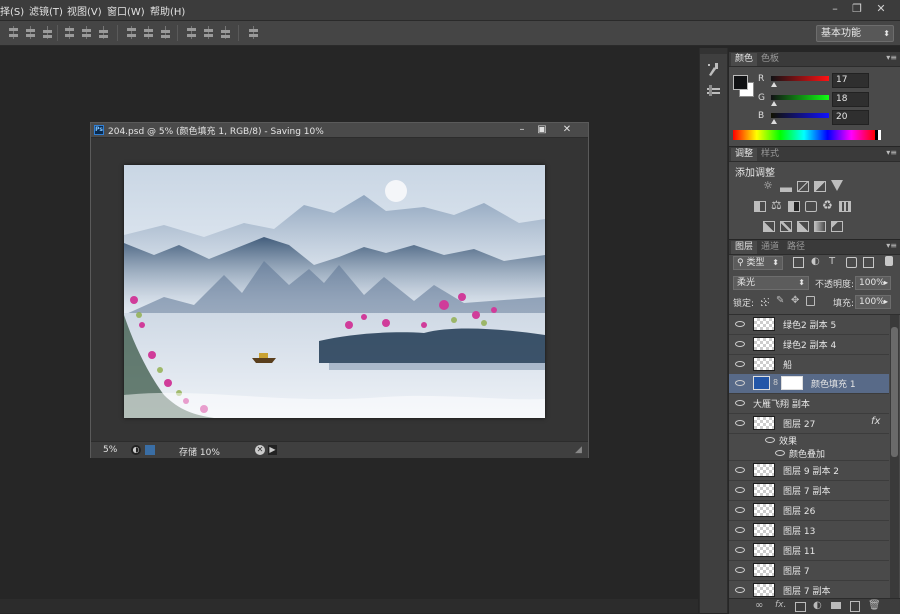 The image size is (900, 614). What do you see at coordinates (837, 226) in the screenshot?
I see `selective-color-icon` at bounding box center [837, 226].